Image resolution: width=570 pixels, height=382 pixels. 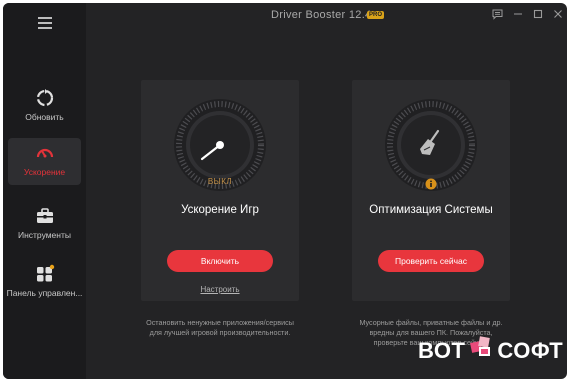 What do you see at coordinates (44, 172) in the screenshot?
I see `sidebar-item-label: Ускорение` at bounding box center [44, 172].